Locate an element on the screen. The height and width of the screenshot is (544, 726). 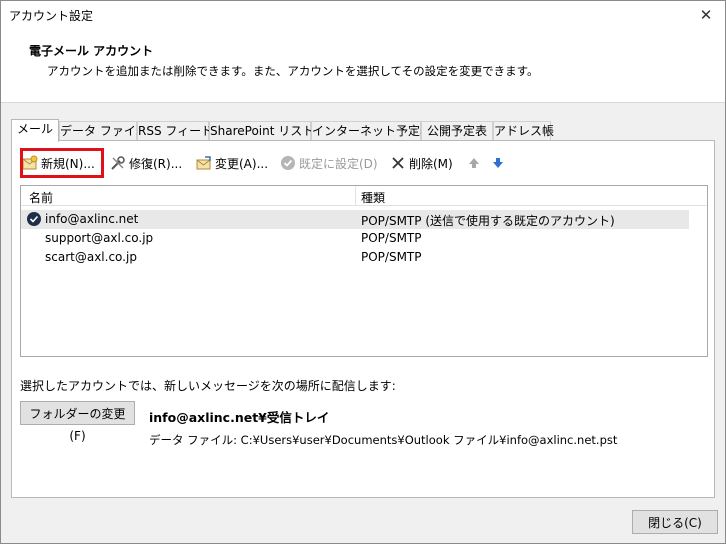
default-check-icon is located at coordinates (288, 163).